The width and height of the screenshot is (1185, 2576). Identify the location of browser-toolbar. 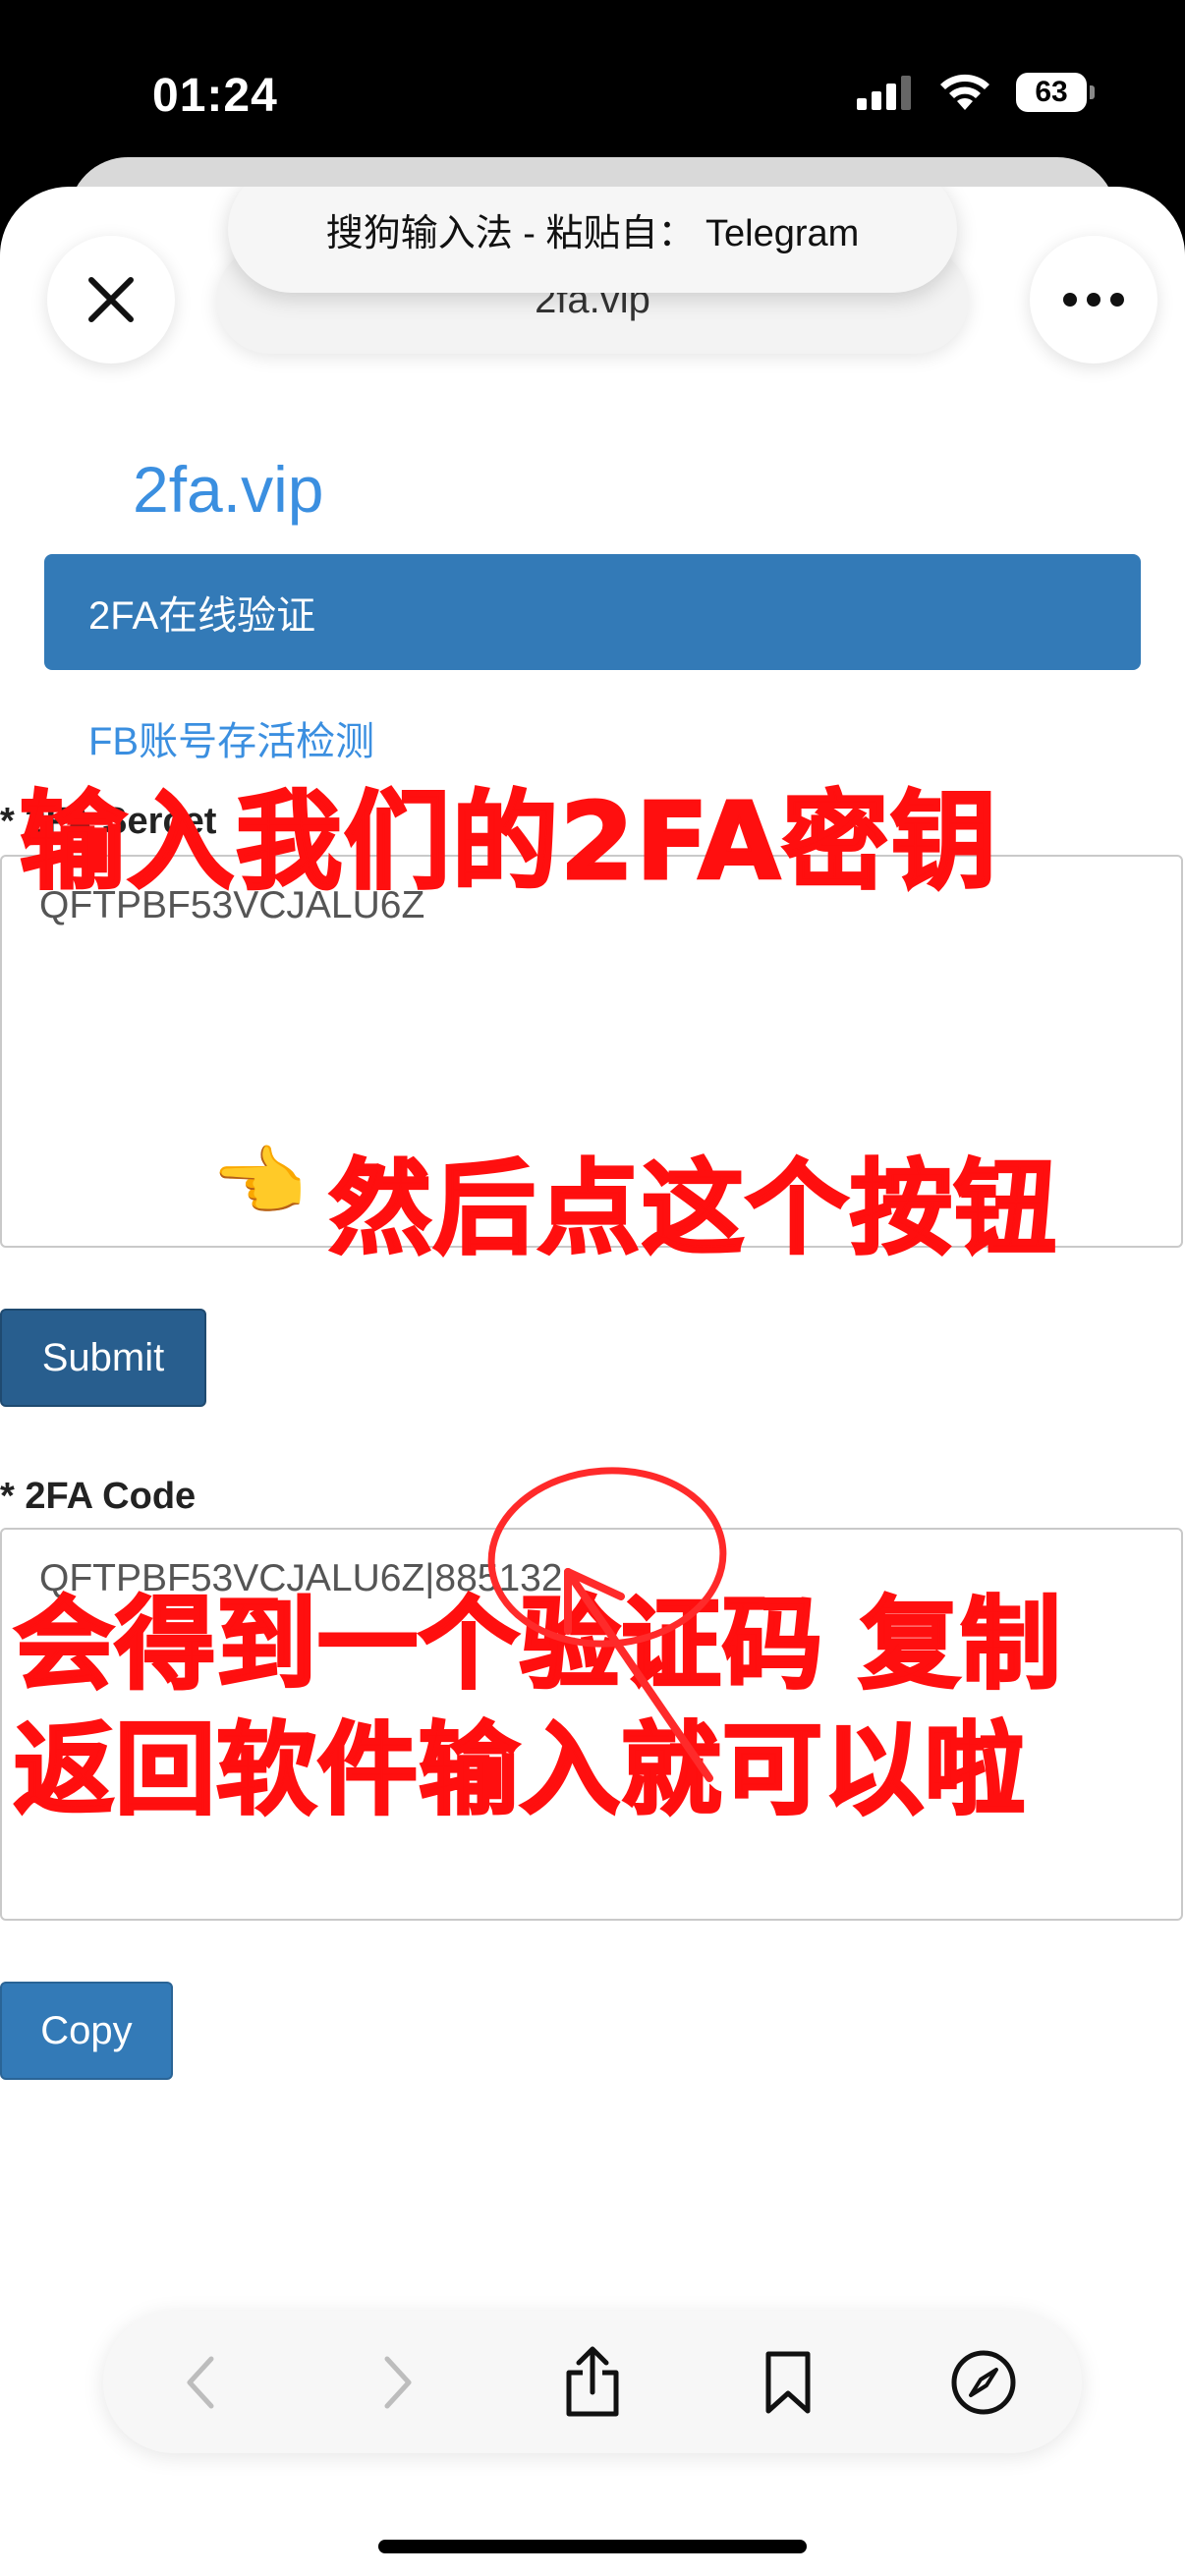
(592, 2382).